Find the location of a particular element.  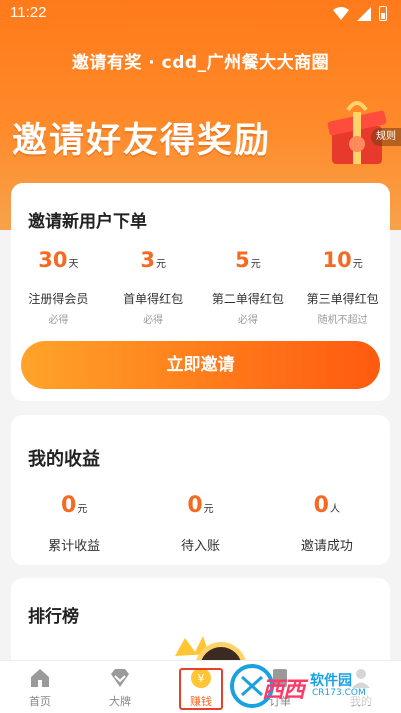

reward-item: 5元 第二单得红包 必得 is located at coordinates (248, 286).